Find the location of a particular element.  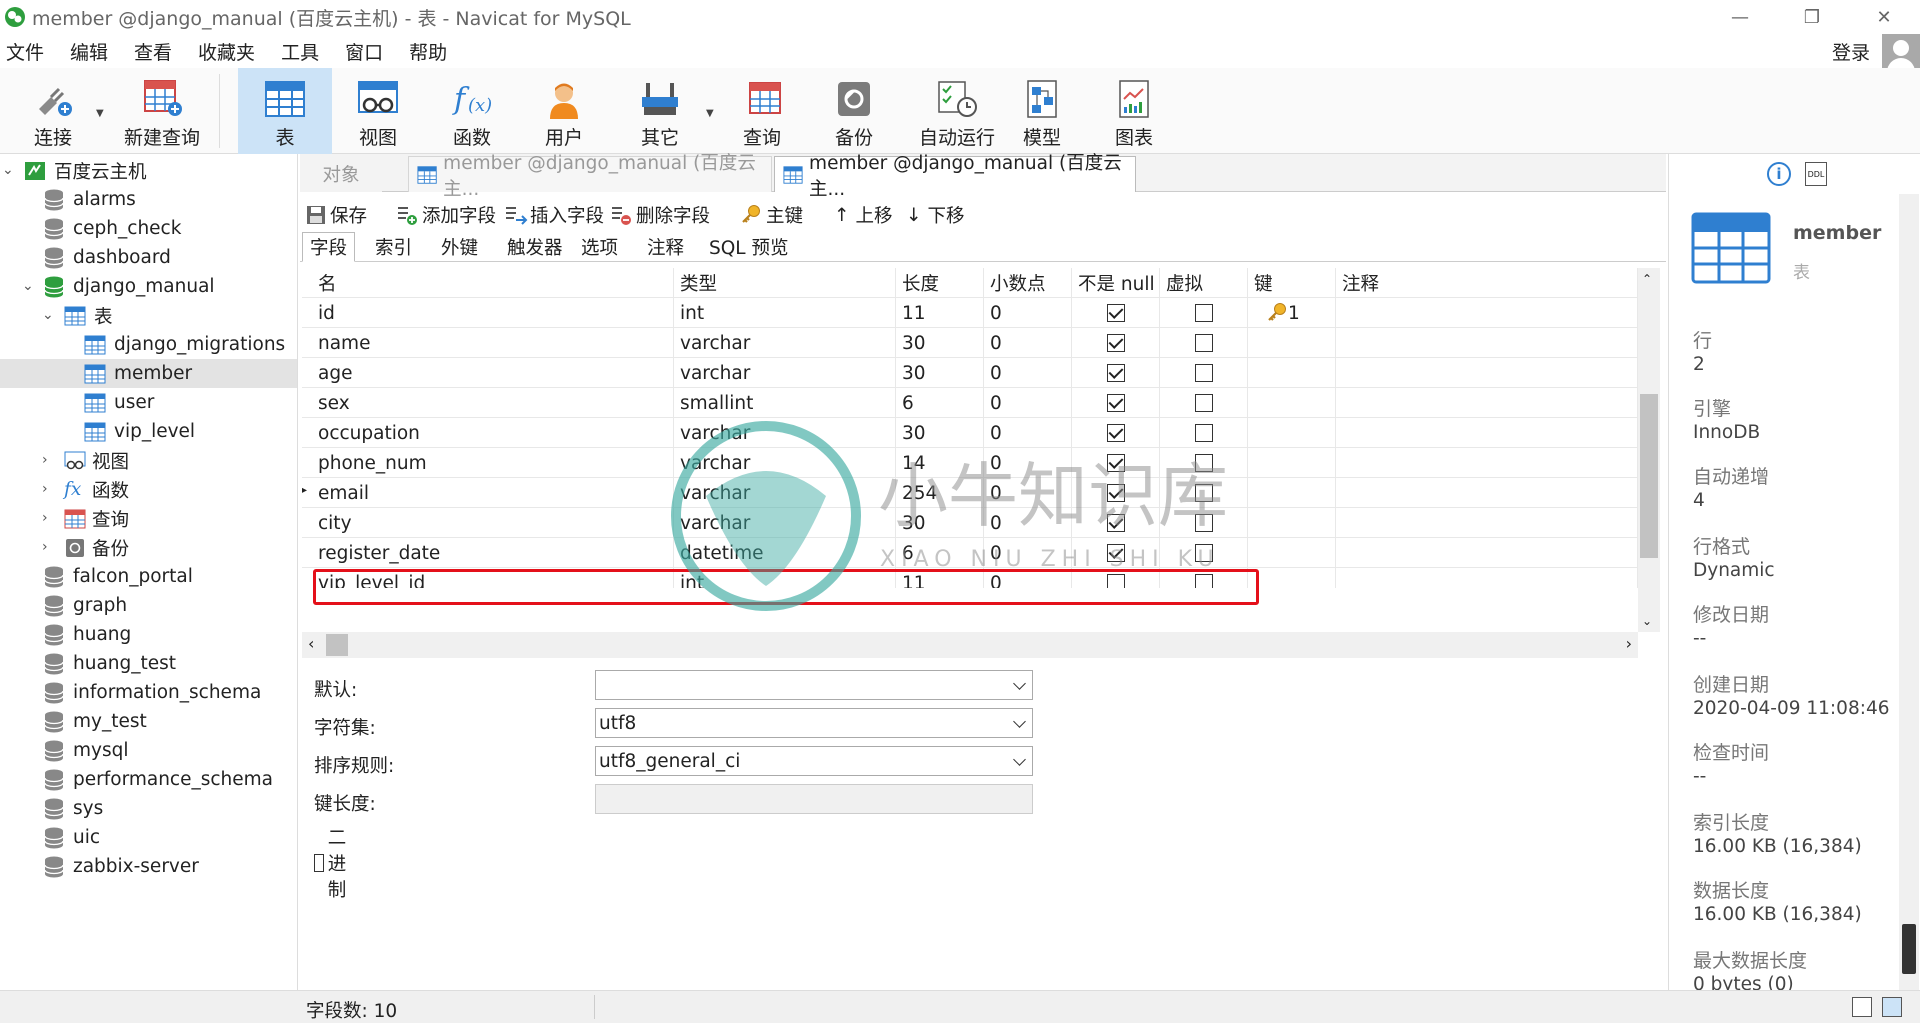

tree-group-2: 查询 is located at coordinates (96, 518).